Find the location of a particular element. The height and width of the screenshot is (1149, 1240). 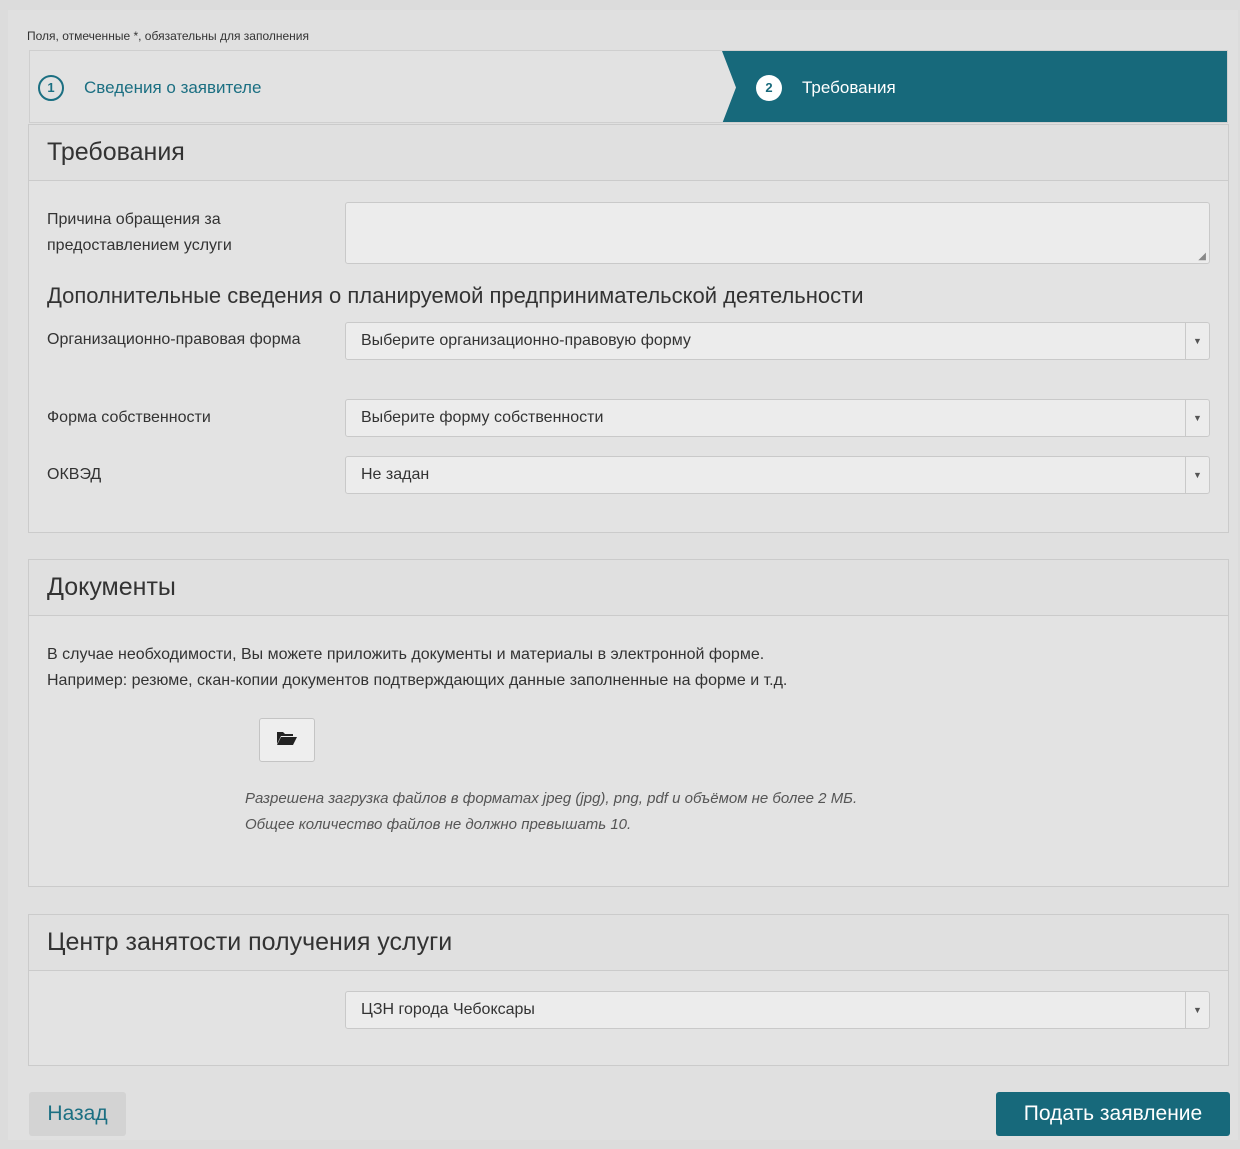

folder-open-icon is located at coordinates (287, 740).